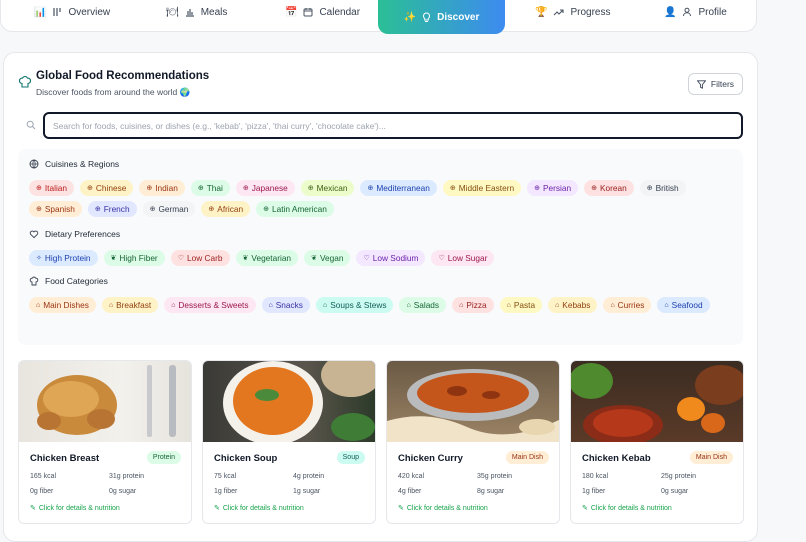 The width and height of the screenshot is (806, 542). Describe the element at coordinates (210, 188) in the screenshot. I see `filter-chip-thai: ⊕ Thai` at that location.